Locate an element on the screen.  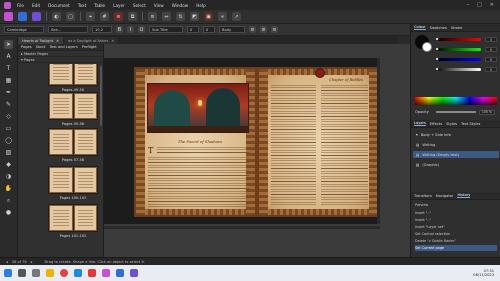
history-item: Delete "v Goblin Ranks" is located at coordinates (456, 241).